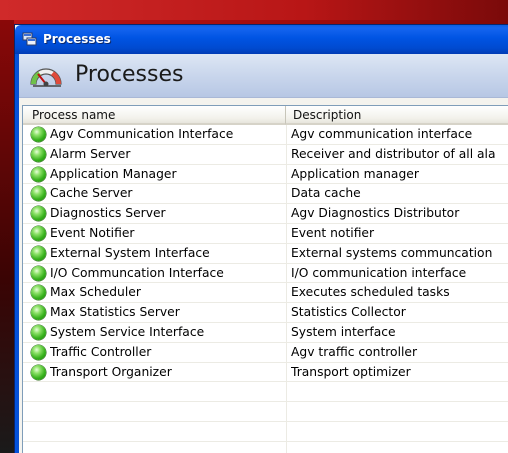 The height and width of the screenshot is (453, 508). Describe the element at coordinates (265, 194) in the screenshot. I see `table-row: Cache Server Data cache` at that location.